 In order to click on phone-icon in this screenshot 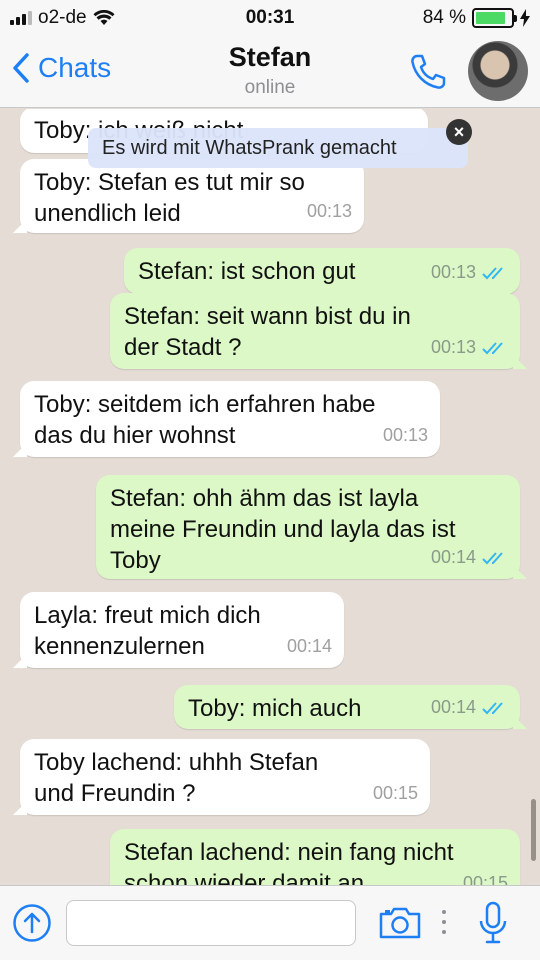, I will do `click(428, 71)`.